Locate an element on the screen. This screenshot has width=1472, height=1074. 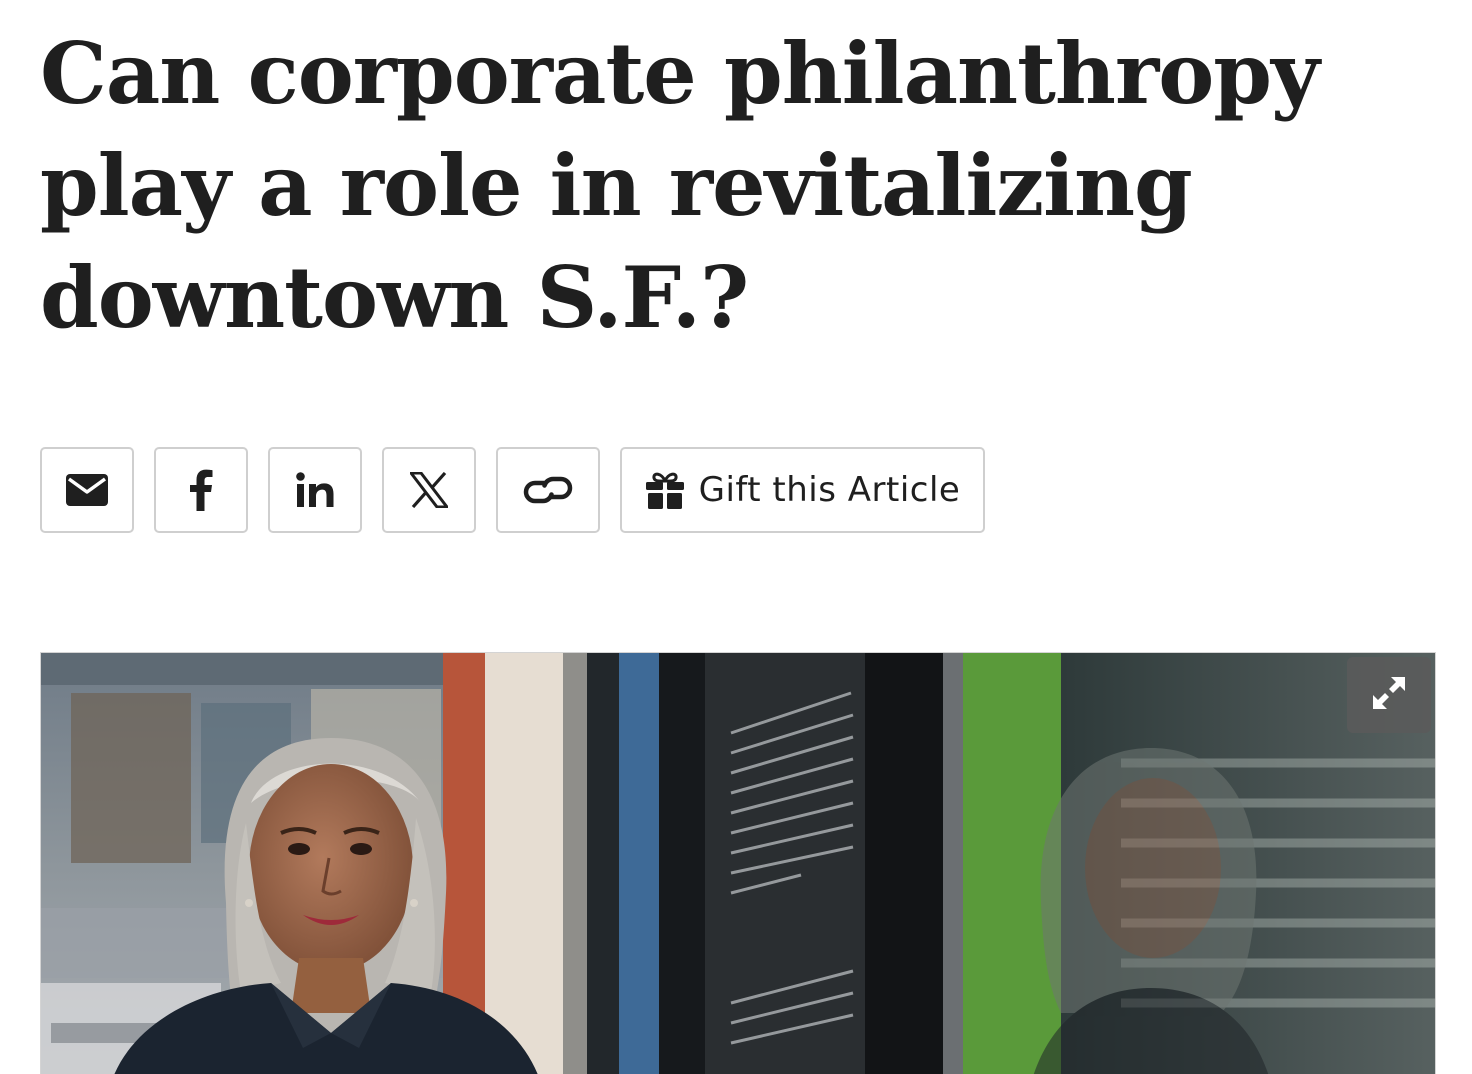
facebook-share-button is located at coordinates (201, 490).